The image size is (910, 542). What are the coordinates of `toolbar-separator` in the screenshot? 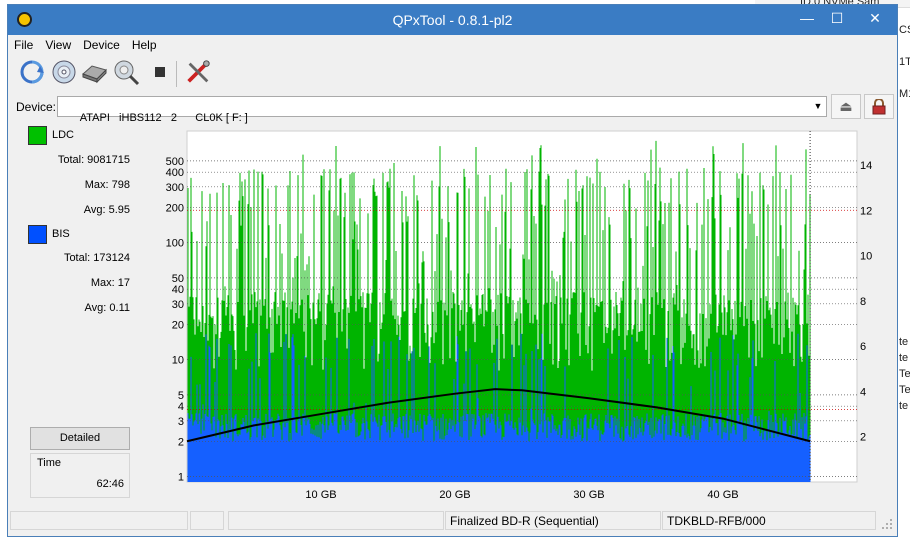 It's located at (176, 74).